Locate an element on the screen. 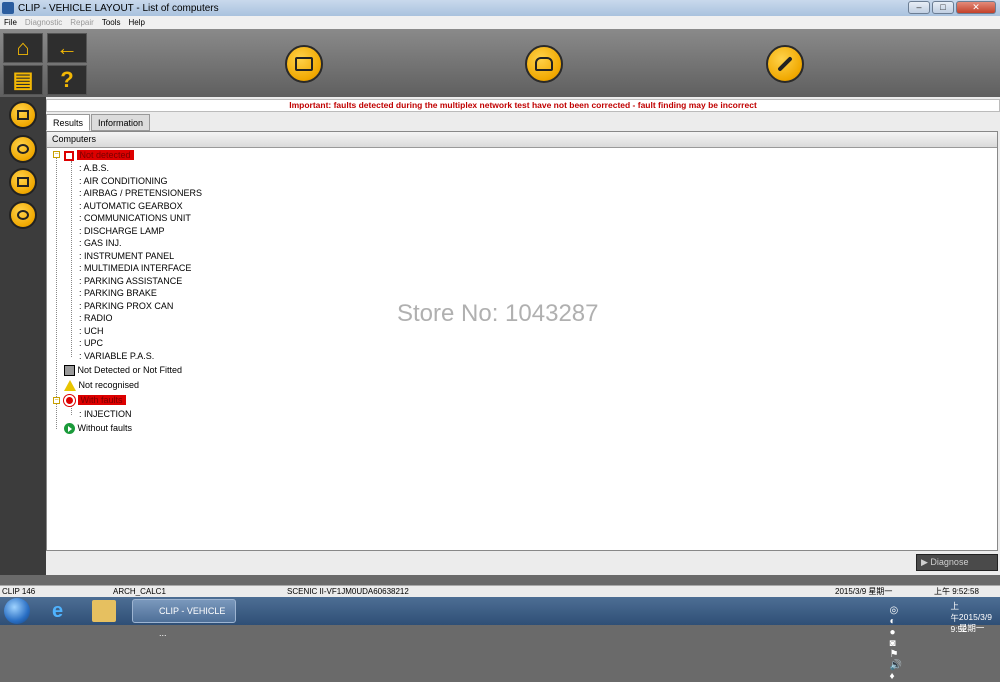  status-clip: CLIP 146 is located at coordinates (19, 591).